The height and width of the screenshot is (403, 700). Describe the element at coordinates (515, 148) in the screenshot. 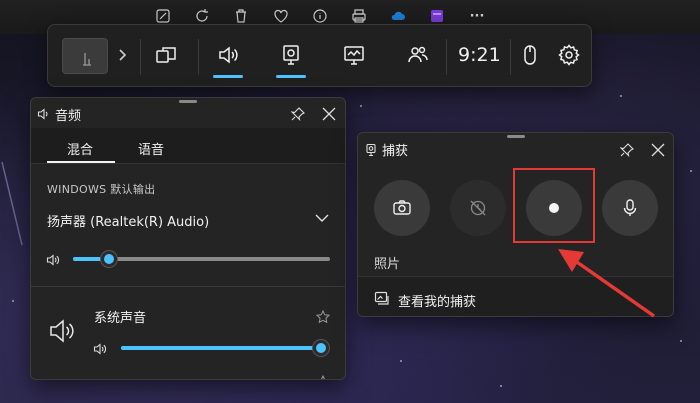

I see `capture-header: 捕获` at that location.